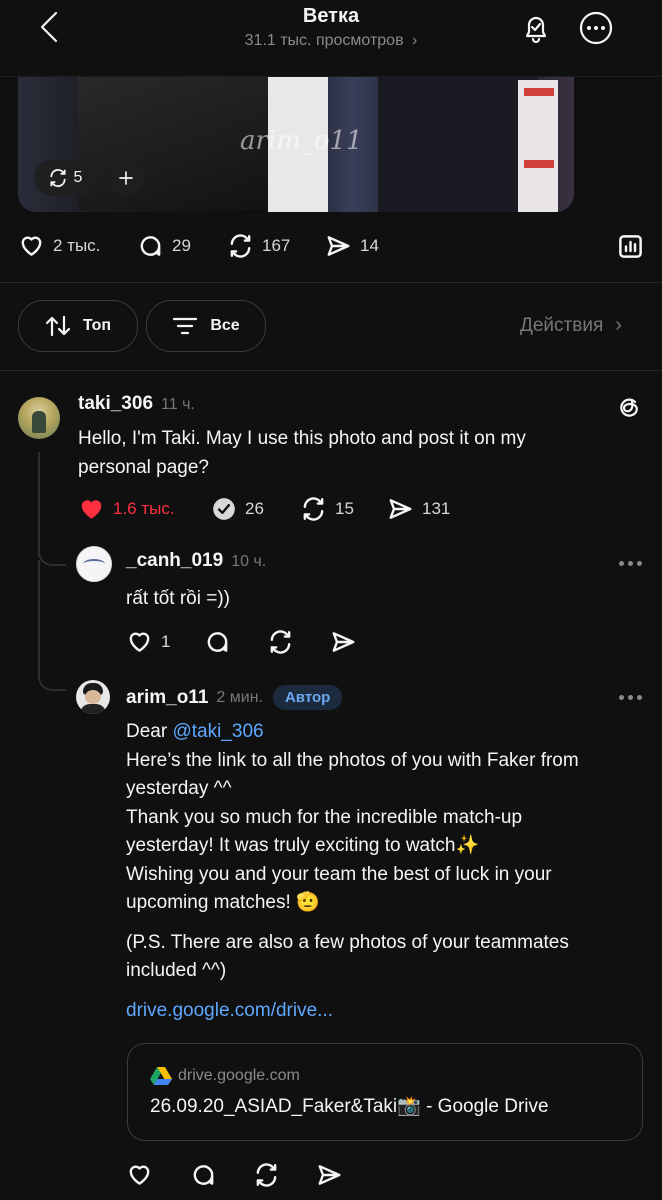 This screenshot has width=662, height=1200. Describe the element at coordinates (143, 467) in the screenshot. I see `comment-line: personal page?` at that location.